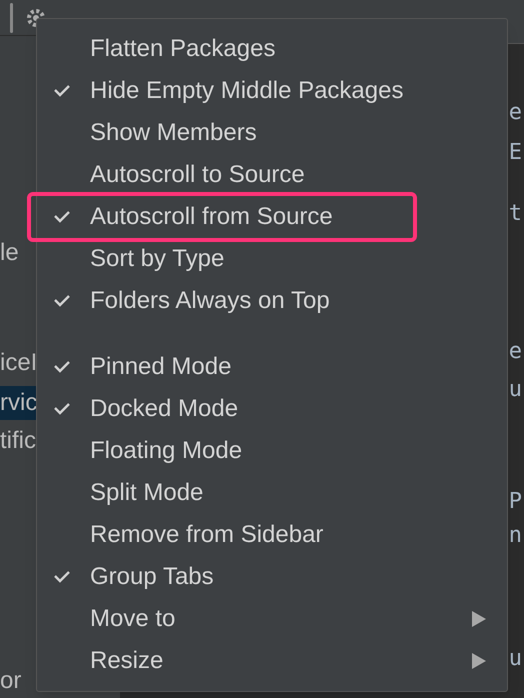 This screenshot has height=698, width=524. What do you see at coordinates (274, 133) in the screenshot?
I see `menu-item: Show Members` at bounding box center [274, 133].